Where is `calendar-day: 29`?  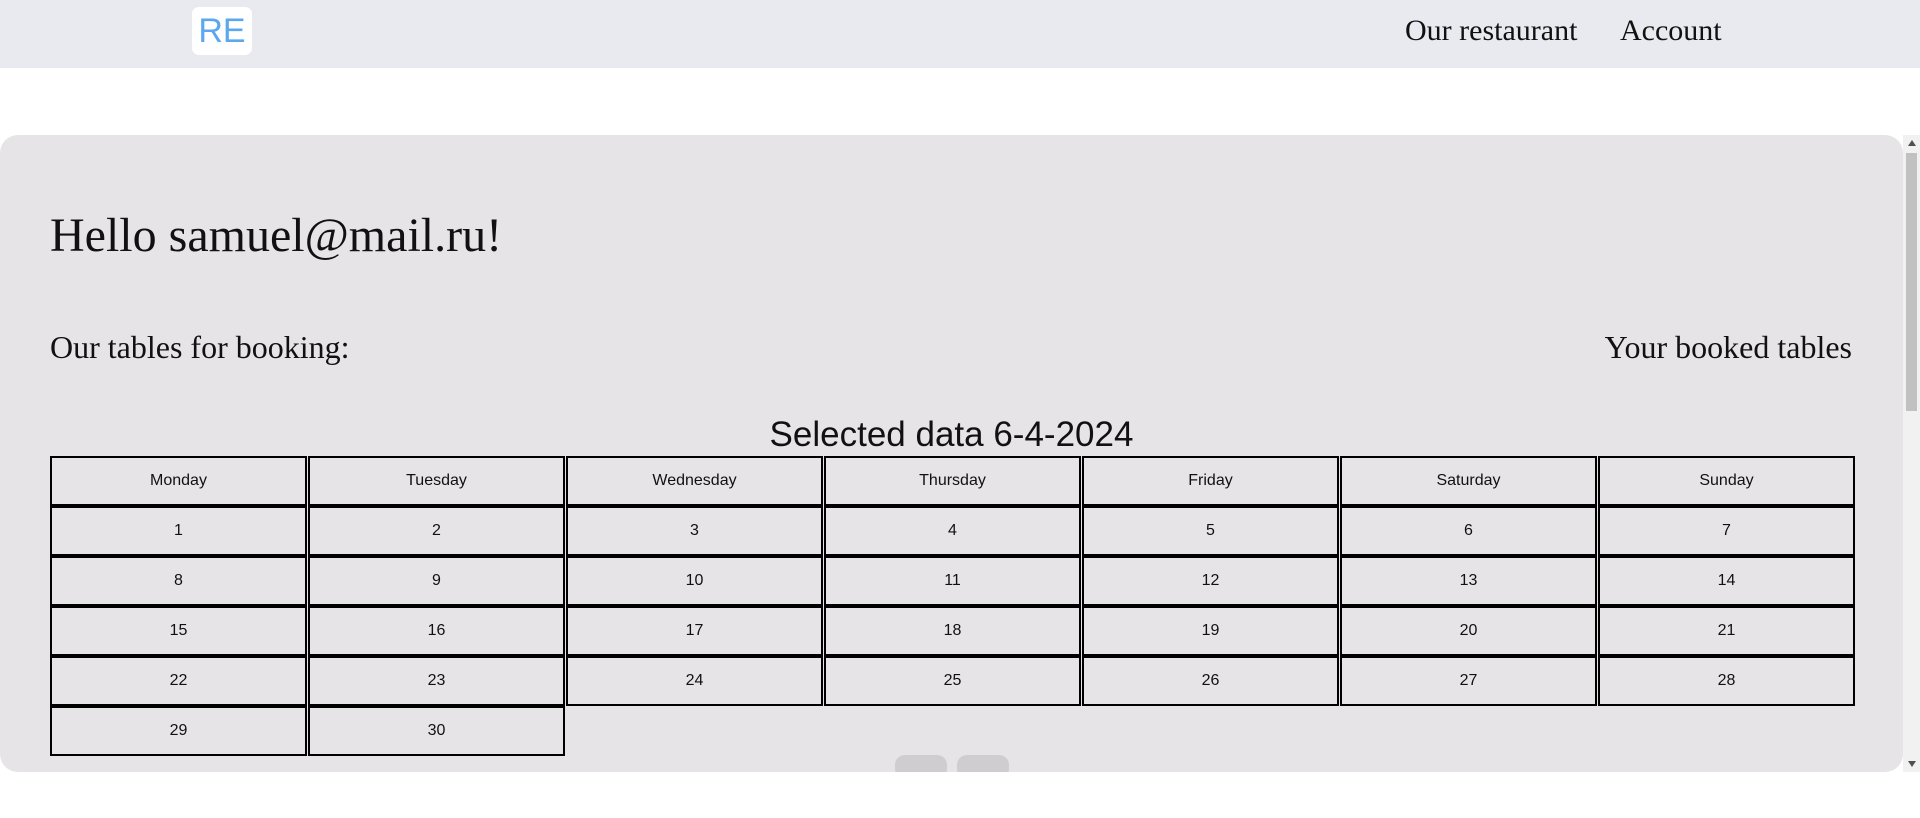 calendar-day: 29 is located at coordinates (178, 731).